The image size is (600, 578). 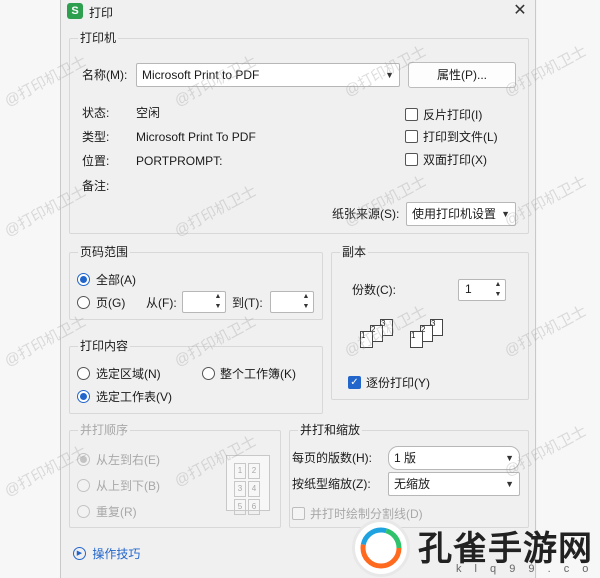 What do you see at coordinates (104, 252) in the screenshot?
I see `page-range-legend: 页码范围` at bounding box center [104, 252].